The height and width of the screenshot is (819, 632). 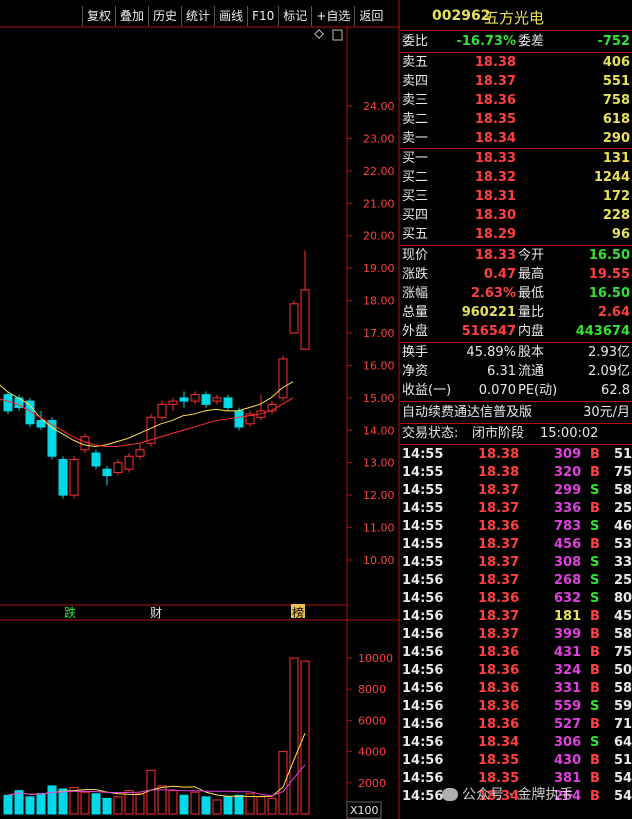 What do you see at coordinates (568, 670) in the screenshot?
I see `tick-volume: 324` at bounding box center [568, 670].